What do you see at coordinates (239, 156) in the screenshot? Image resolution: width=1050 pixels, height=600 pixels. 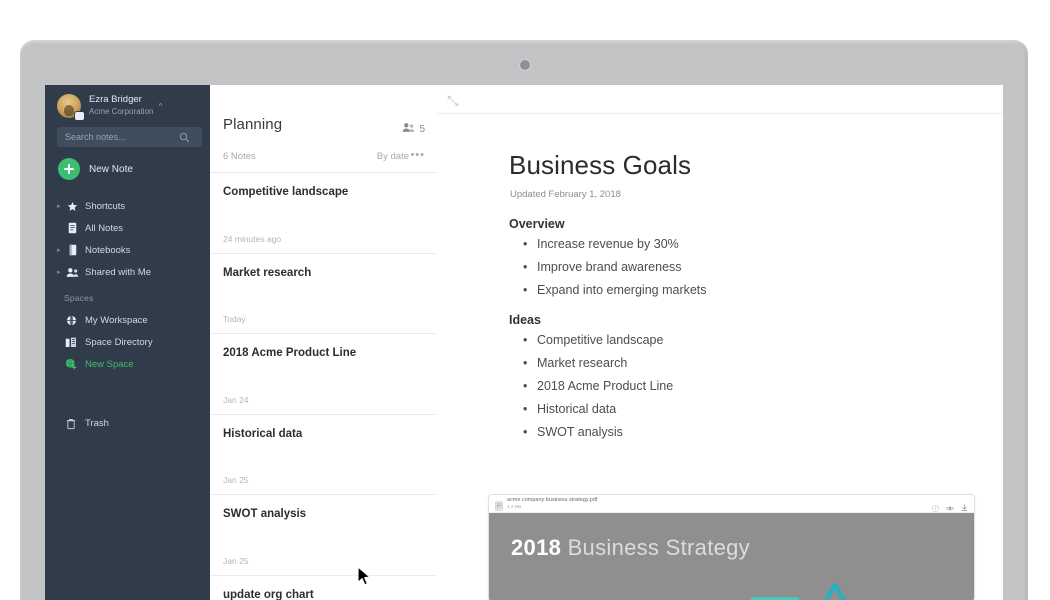 I see `note-count-label: 6 Notes` at bounding box center [239, 156].